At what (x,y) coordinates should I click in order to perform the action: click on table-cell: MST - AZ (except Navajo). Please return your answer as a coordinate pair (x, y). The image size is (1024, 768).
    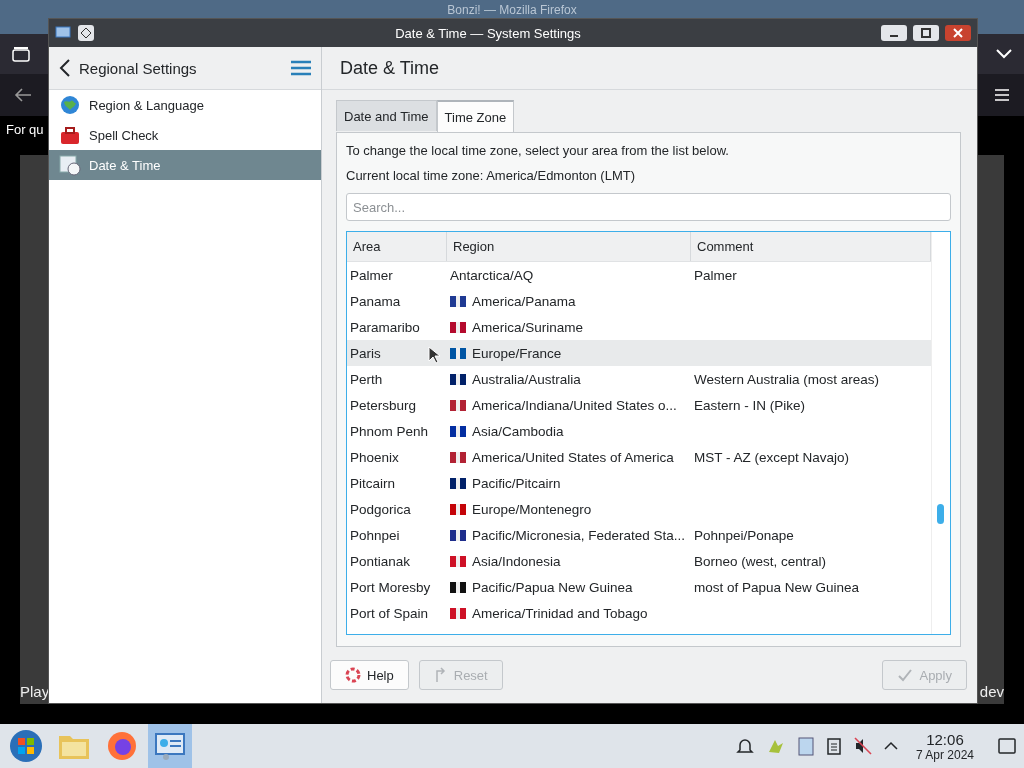
    Looking at the image, I should click on (772, 457).